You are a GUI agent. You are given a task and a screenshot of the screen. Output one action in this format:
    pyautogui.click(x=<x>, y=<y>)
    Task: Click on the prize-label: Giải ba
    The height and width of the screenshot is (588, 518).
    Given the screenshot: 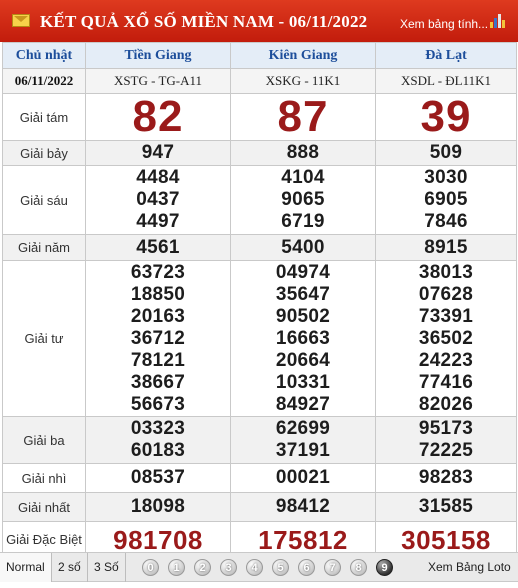 What is the action you would take?
    pyautogui.click(x=44, y=440)
    